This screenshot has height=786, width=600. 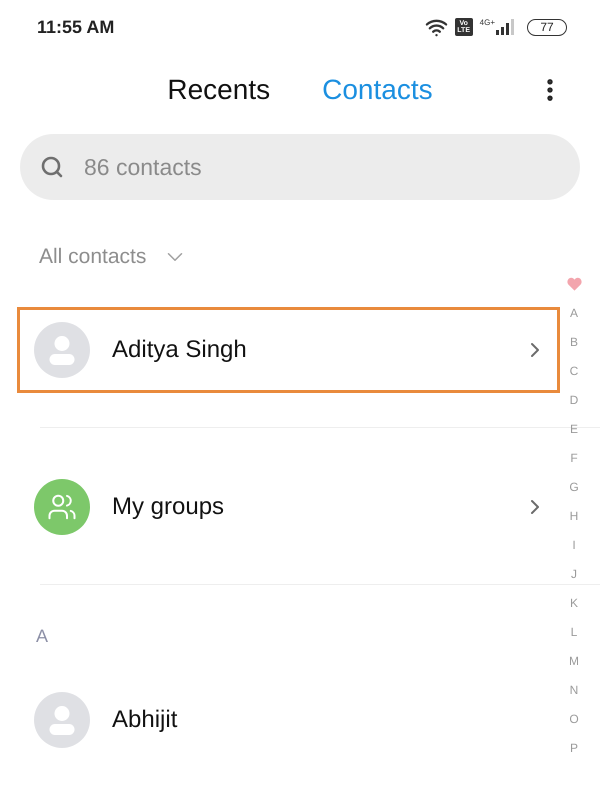 I want to click on search-field: 86 contacts, so click(x=300, y=167).